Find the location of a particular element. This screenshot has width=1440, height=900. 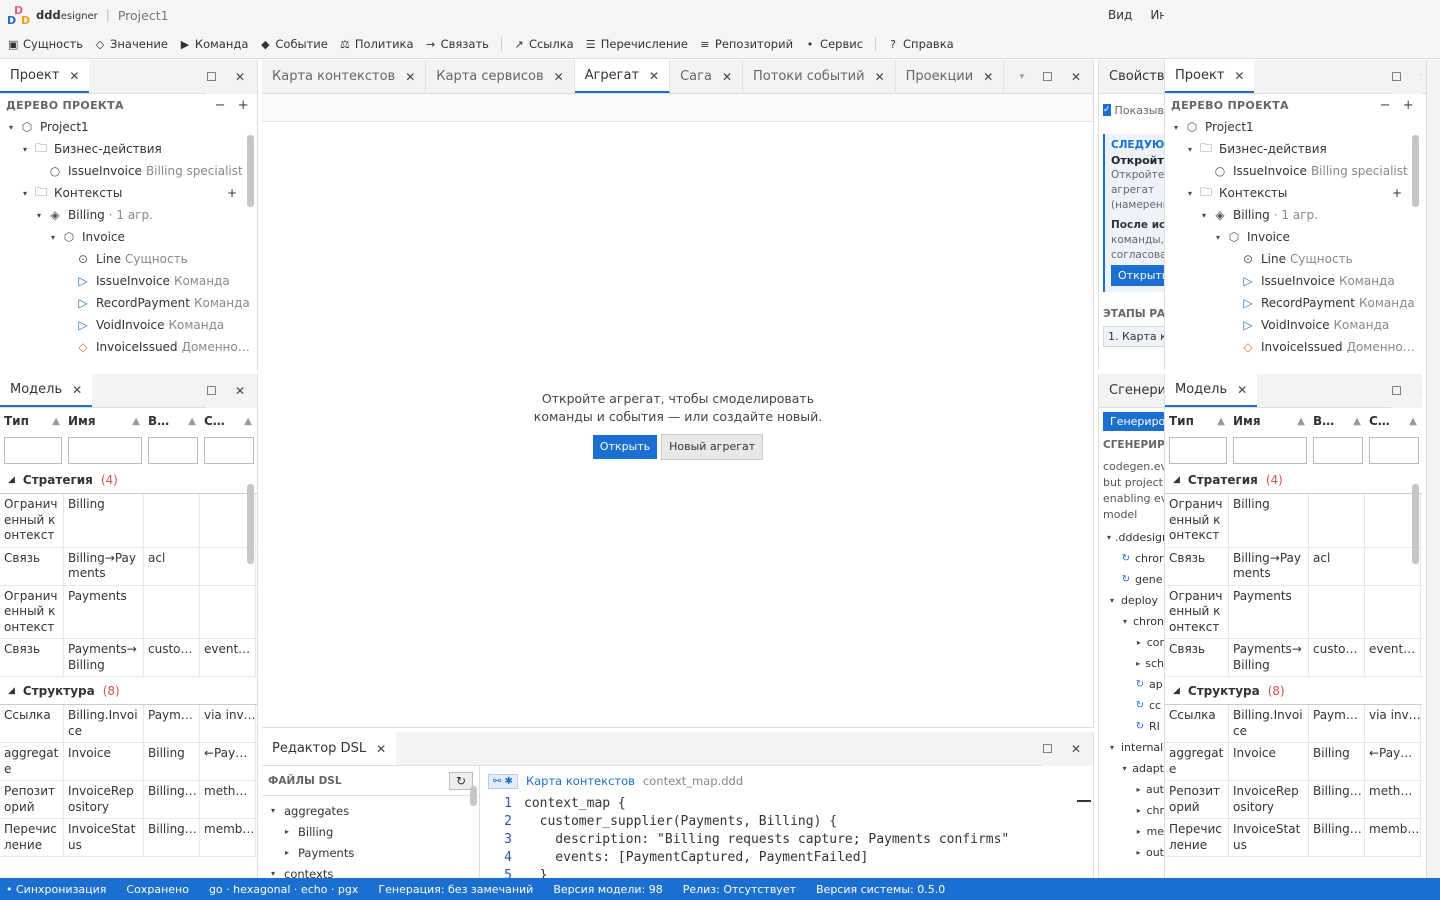

toolbar-list-button: ☰ Перечисление is located at coordinates (637, 44).